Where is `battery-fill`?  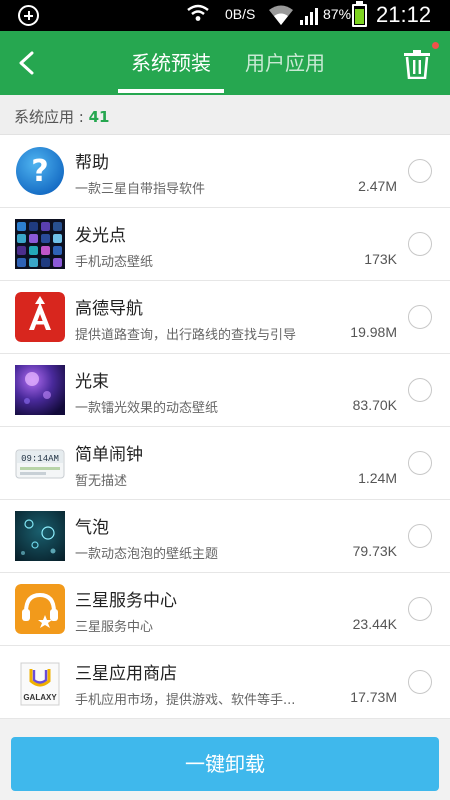
battery-fill is located at coordinates (359, 16).